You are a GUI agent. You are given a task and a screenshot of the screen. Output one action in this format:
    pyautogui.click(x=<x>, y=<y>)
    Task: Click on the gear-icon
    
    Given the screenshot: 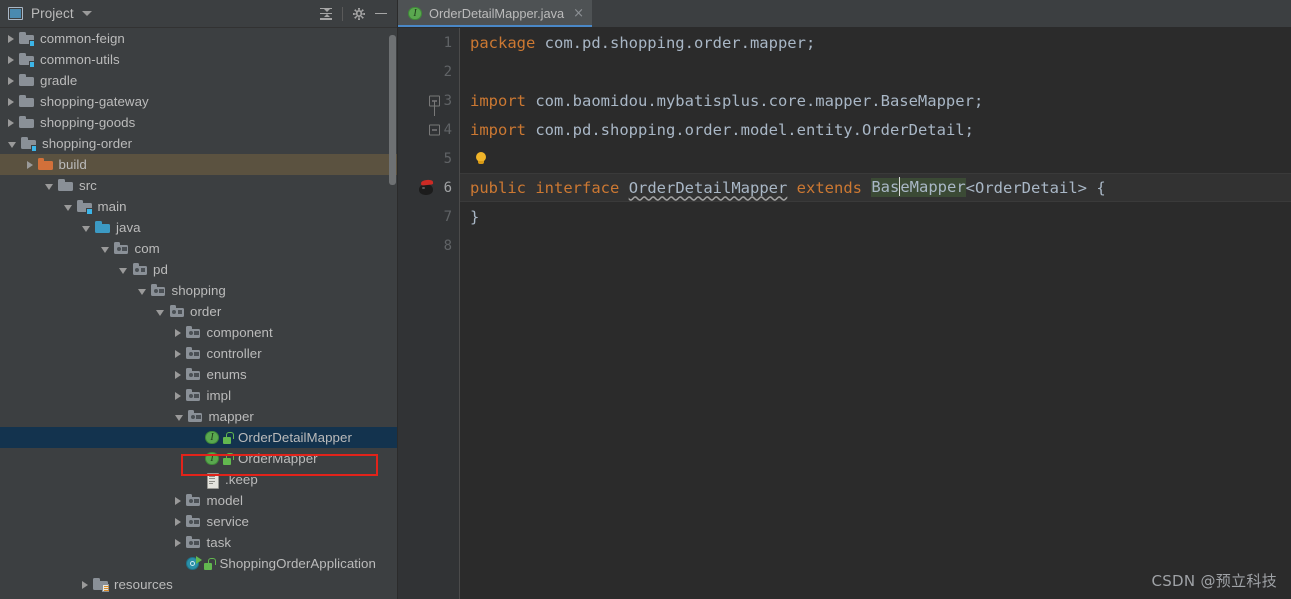 What is the action you would take?
    pyautogui.click(x=359, y=14)
    